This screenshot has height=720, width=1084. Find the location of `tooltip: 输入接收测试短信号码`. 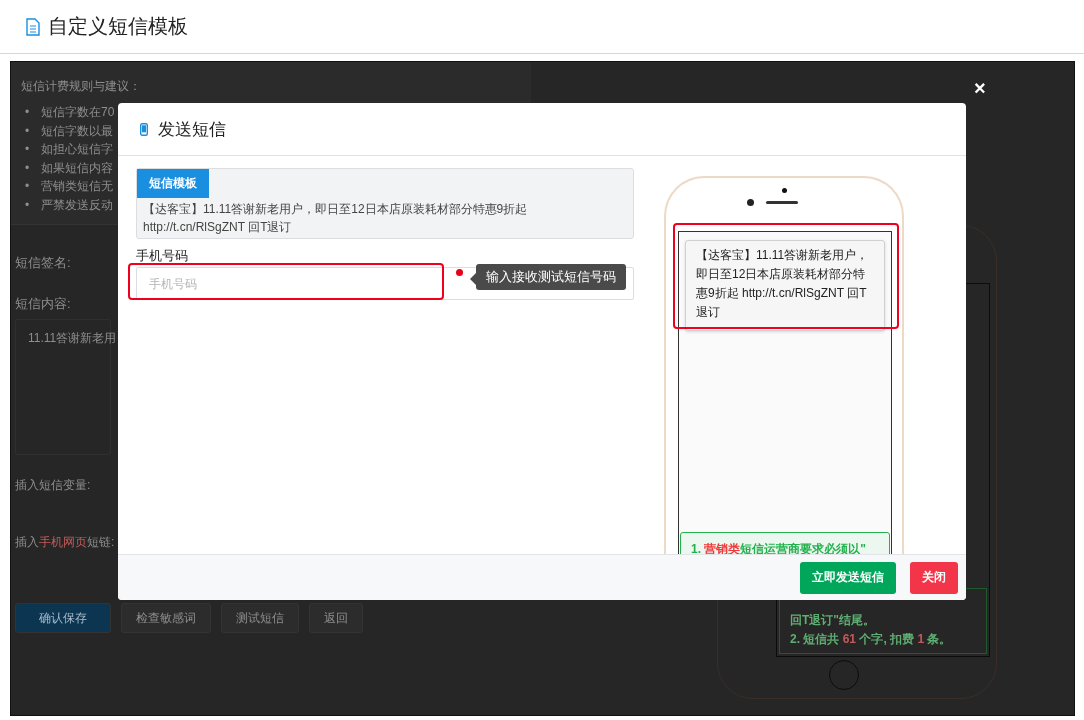

tooltip: 输入接收测试短信号码 is located at coordinates (551, 277).